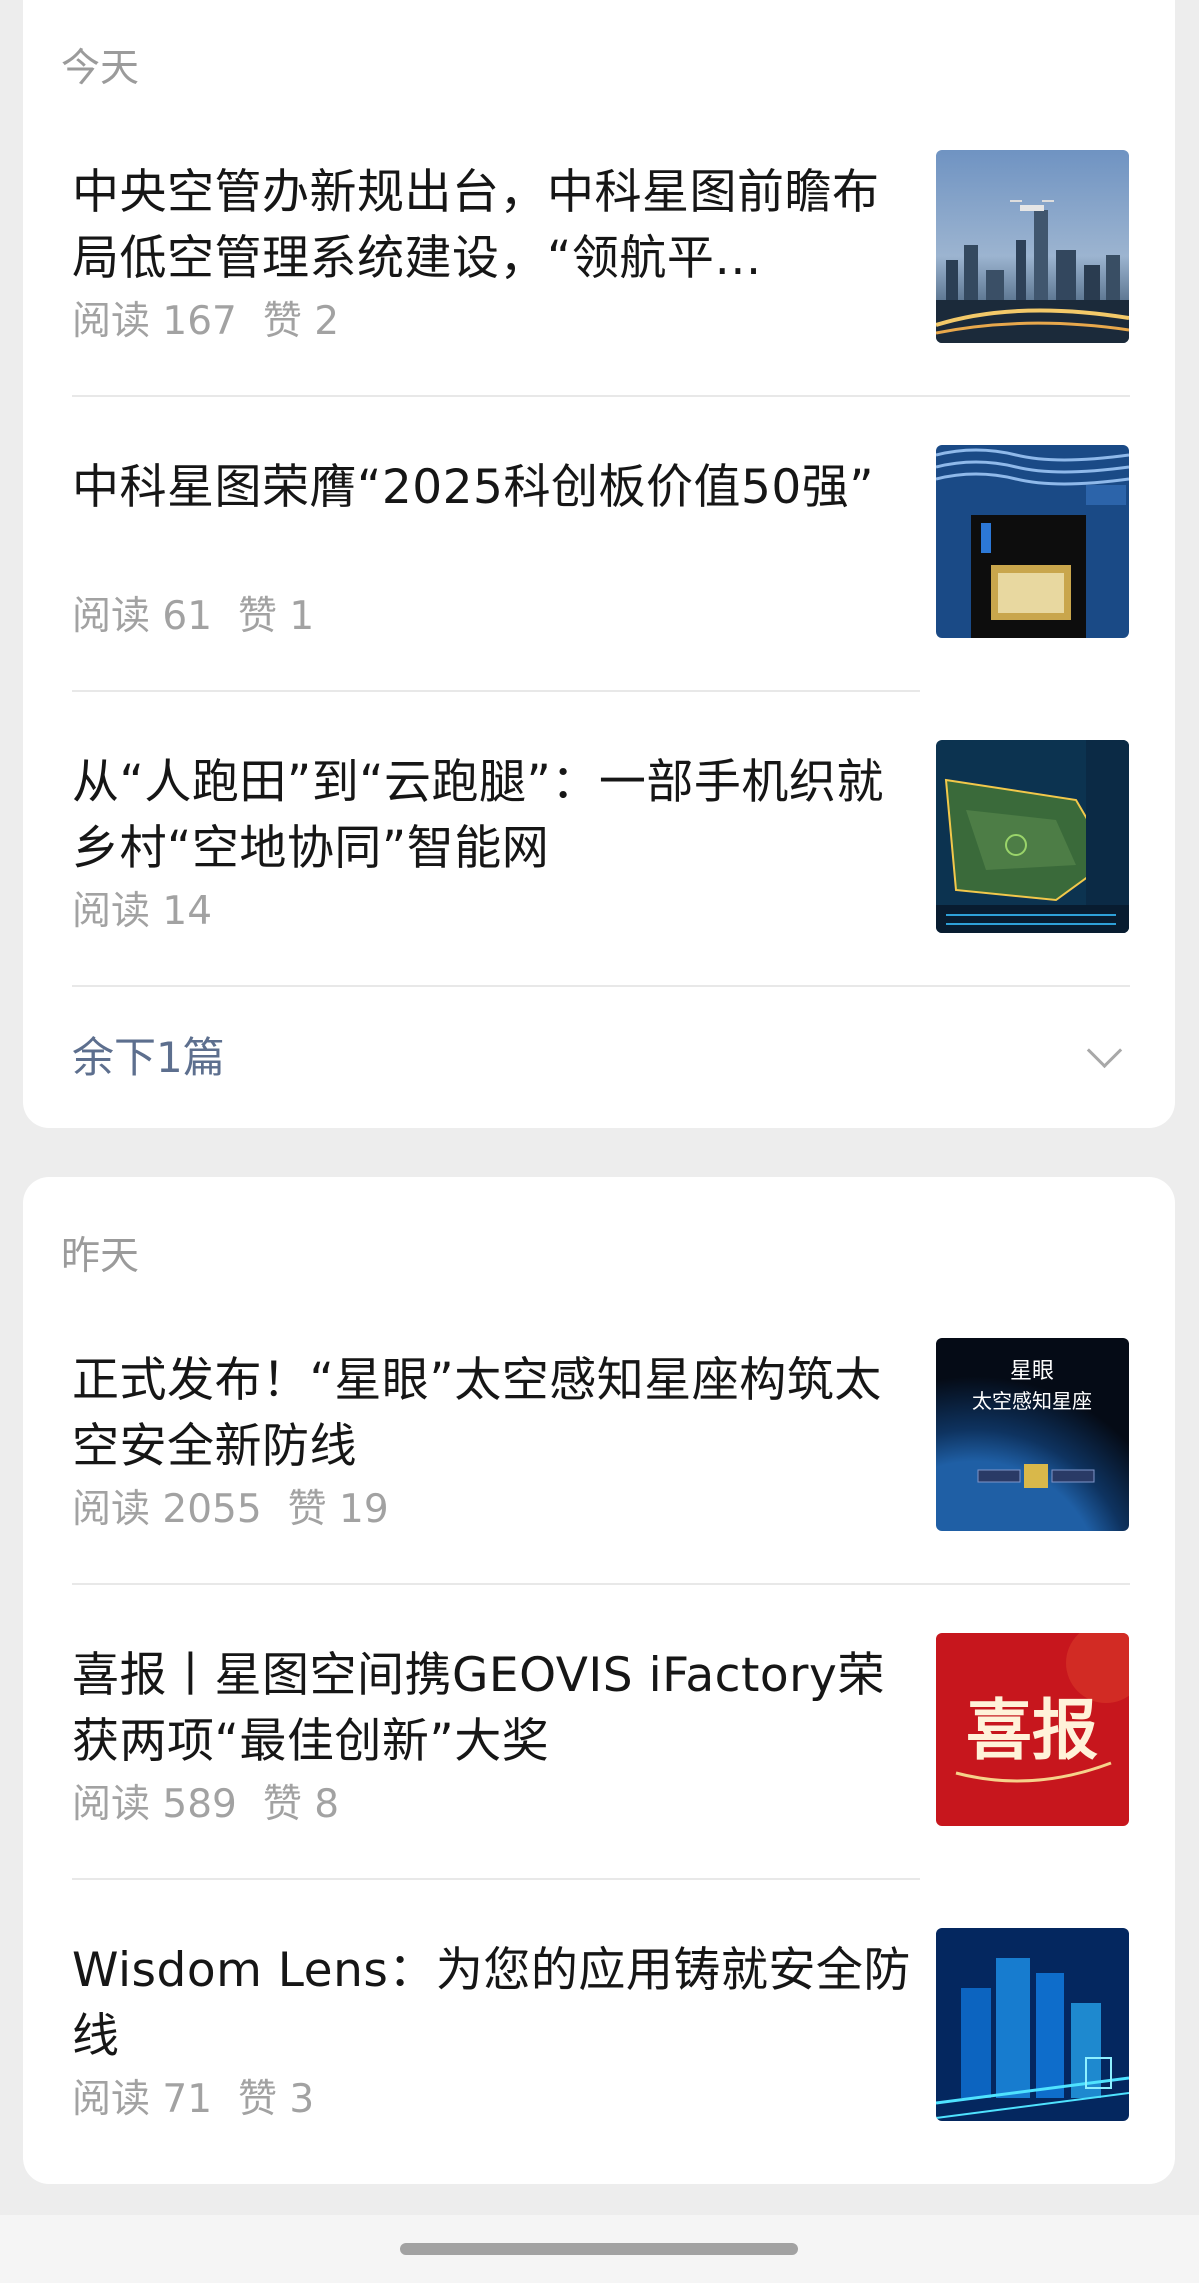 This screenshot has height=2283, width=1199. I want to click on read-count: 阅读 61, so click(142, 616).